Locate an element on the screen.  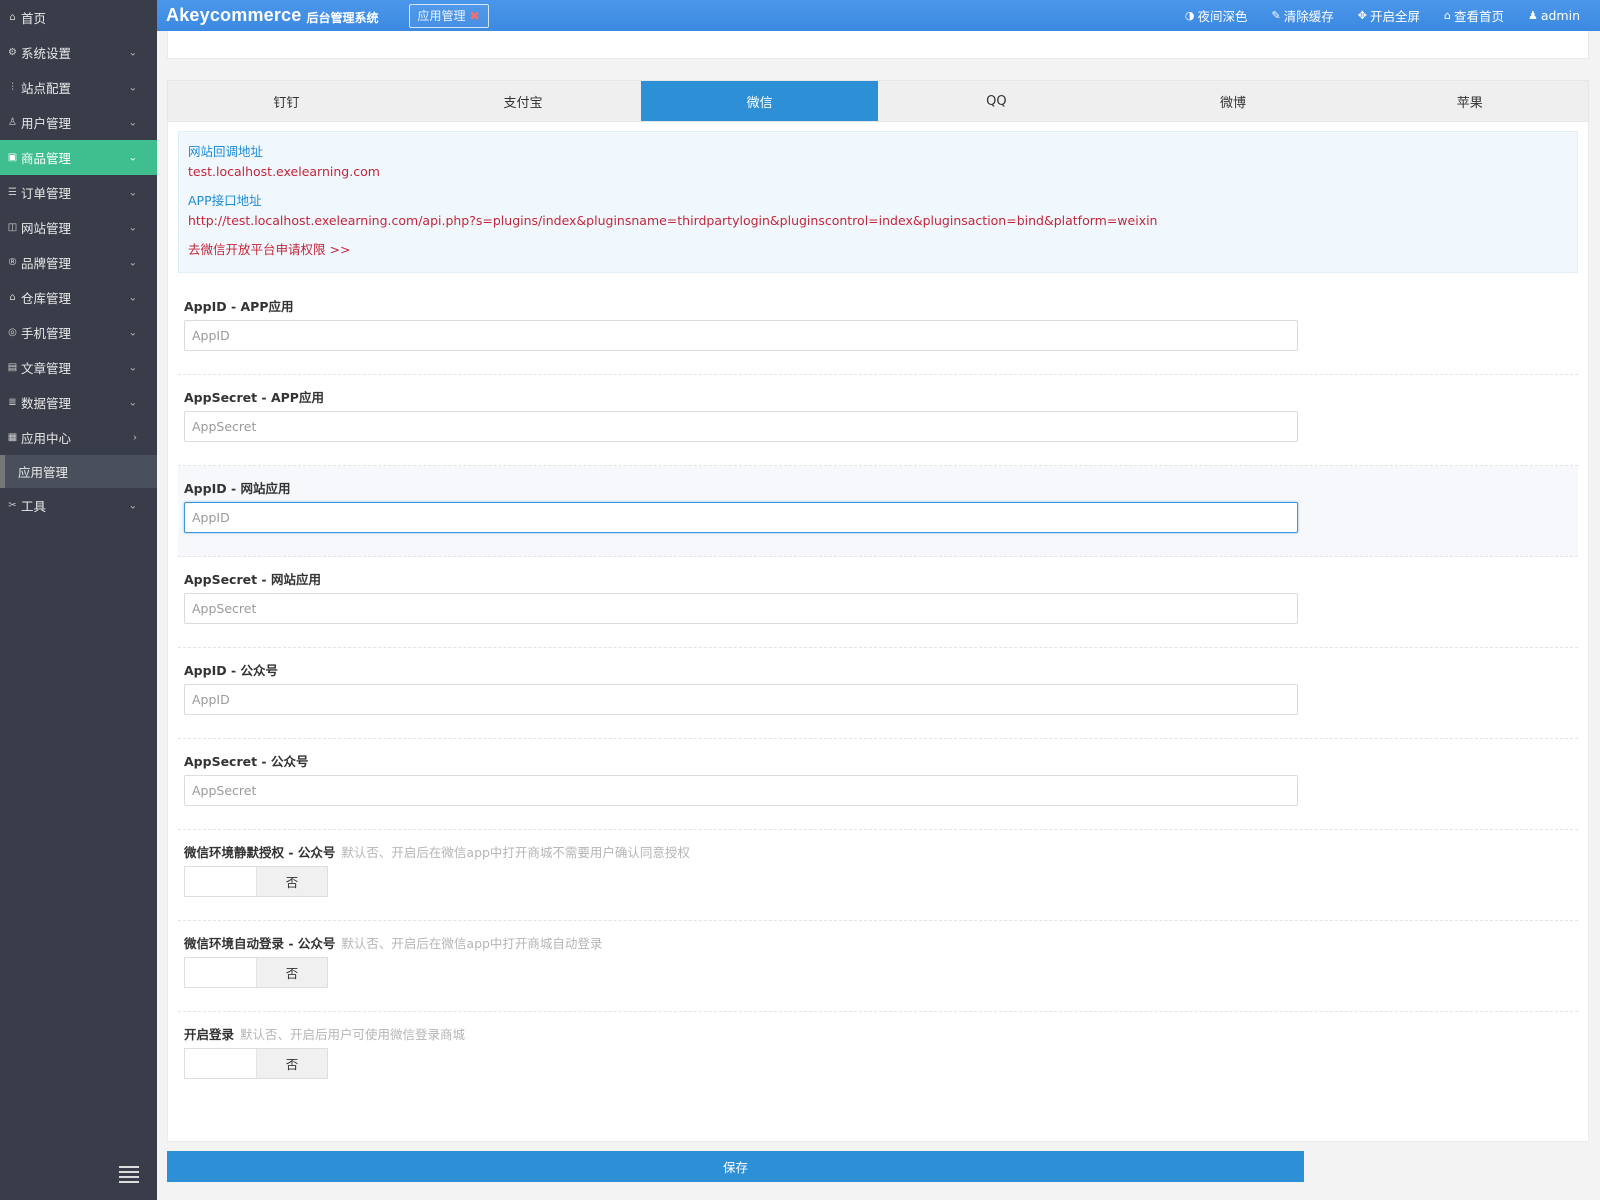
field-label: AppSecret - APP应用 is located at coordinates (254, 397).